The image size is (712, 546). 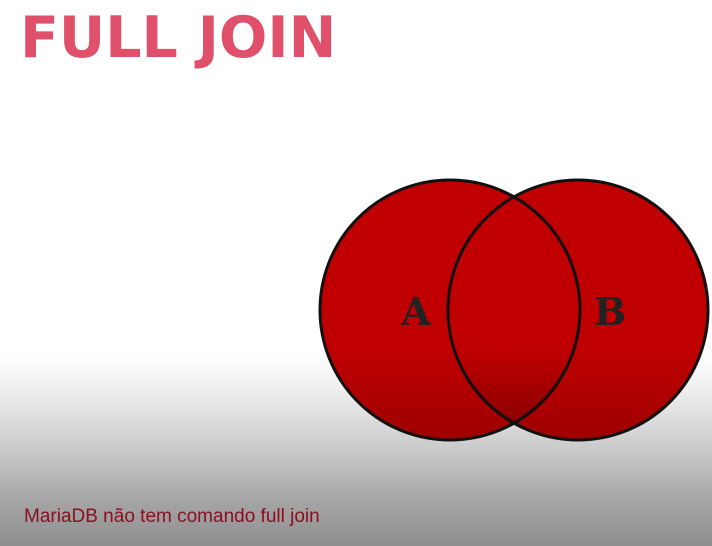 I want to click on slide-caption: MariaDB não tem comando full join, so click(x=172, y=516).